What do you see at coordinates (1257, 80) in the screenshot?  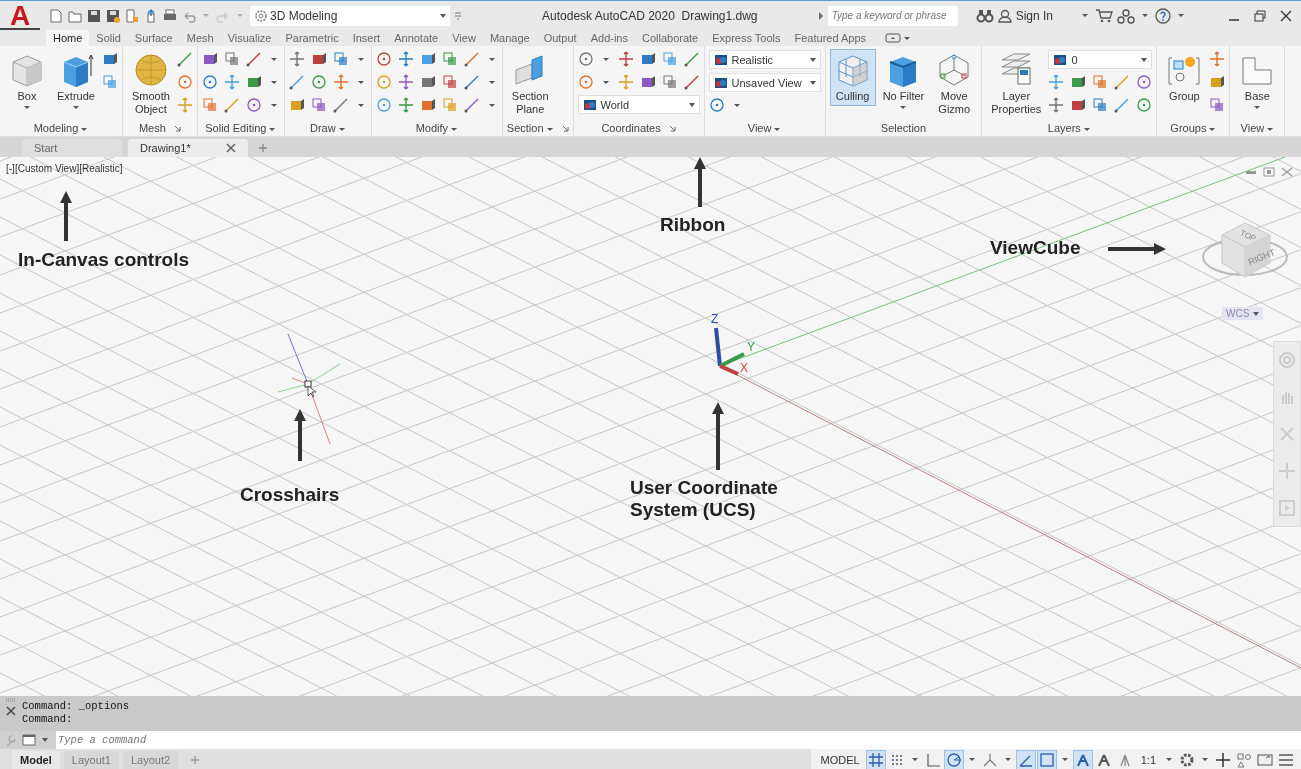 I see `ribbon-button: Base` at bounding box center [1257, 80].